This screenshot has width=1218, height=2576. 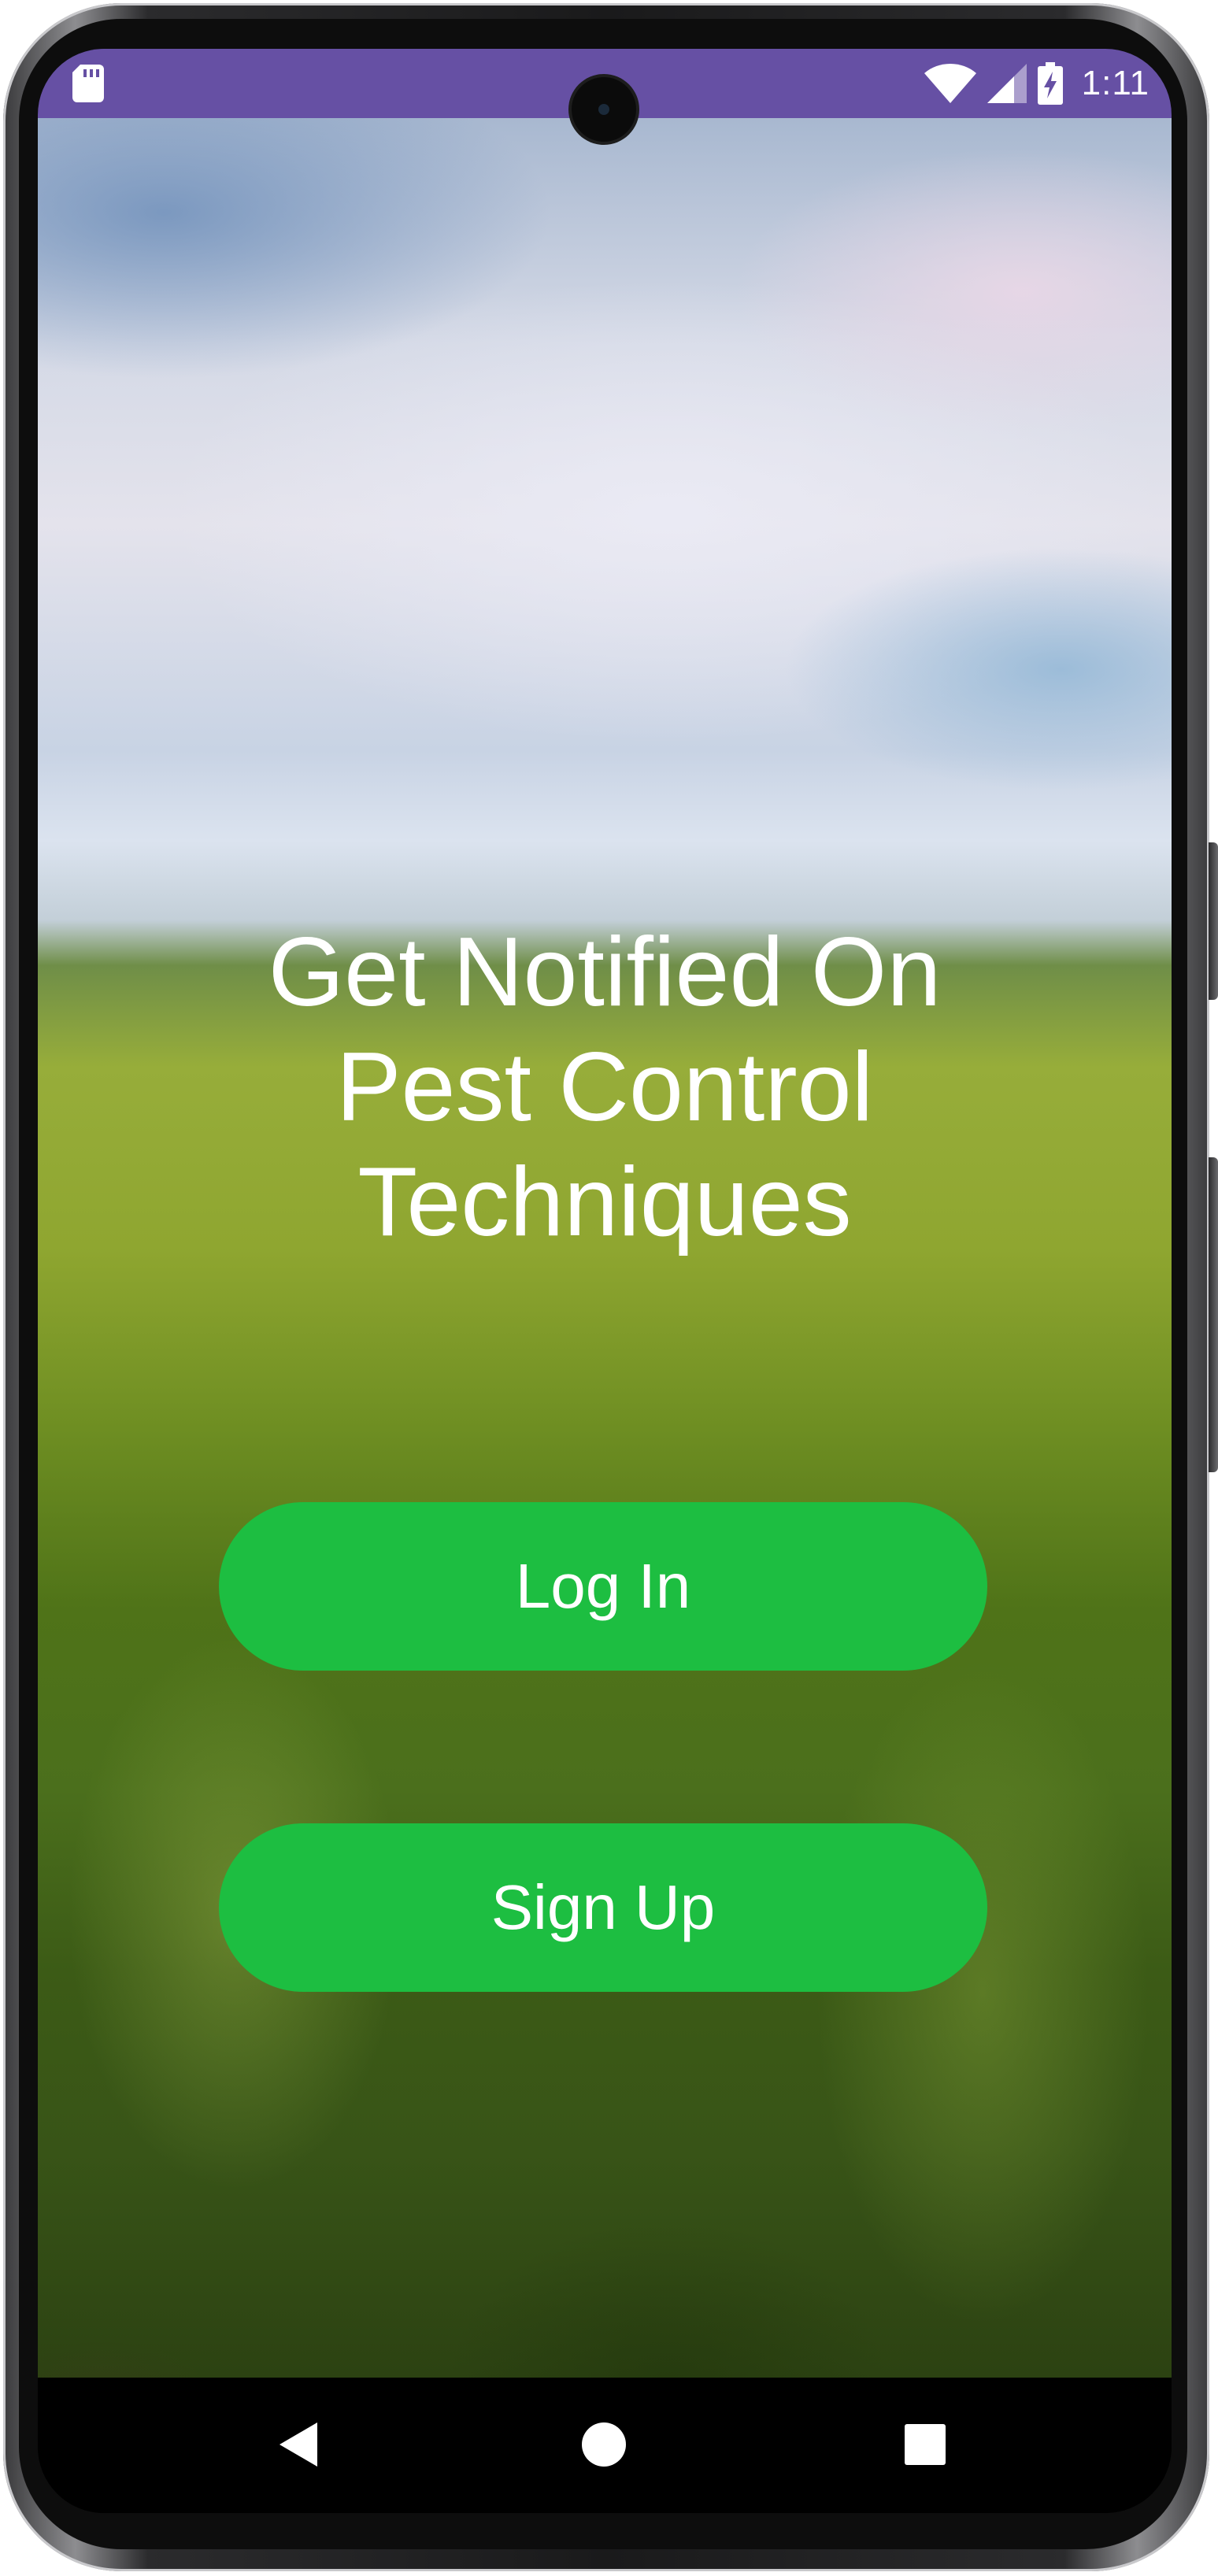 What do you see at coordinates (1213, 921) in the screenshot?
I see `volume-button` at bounding box center [1213, 921].